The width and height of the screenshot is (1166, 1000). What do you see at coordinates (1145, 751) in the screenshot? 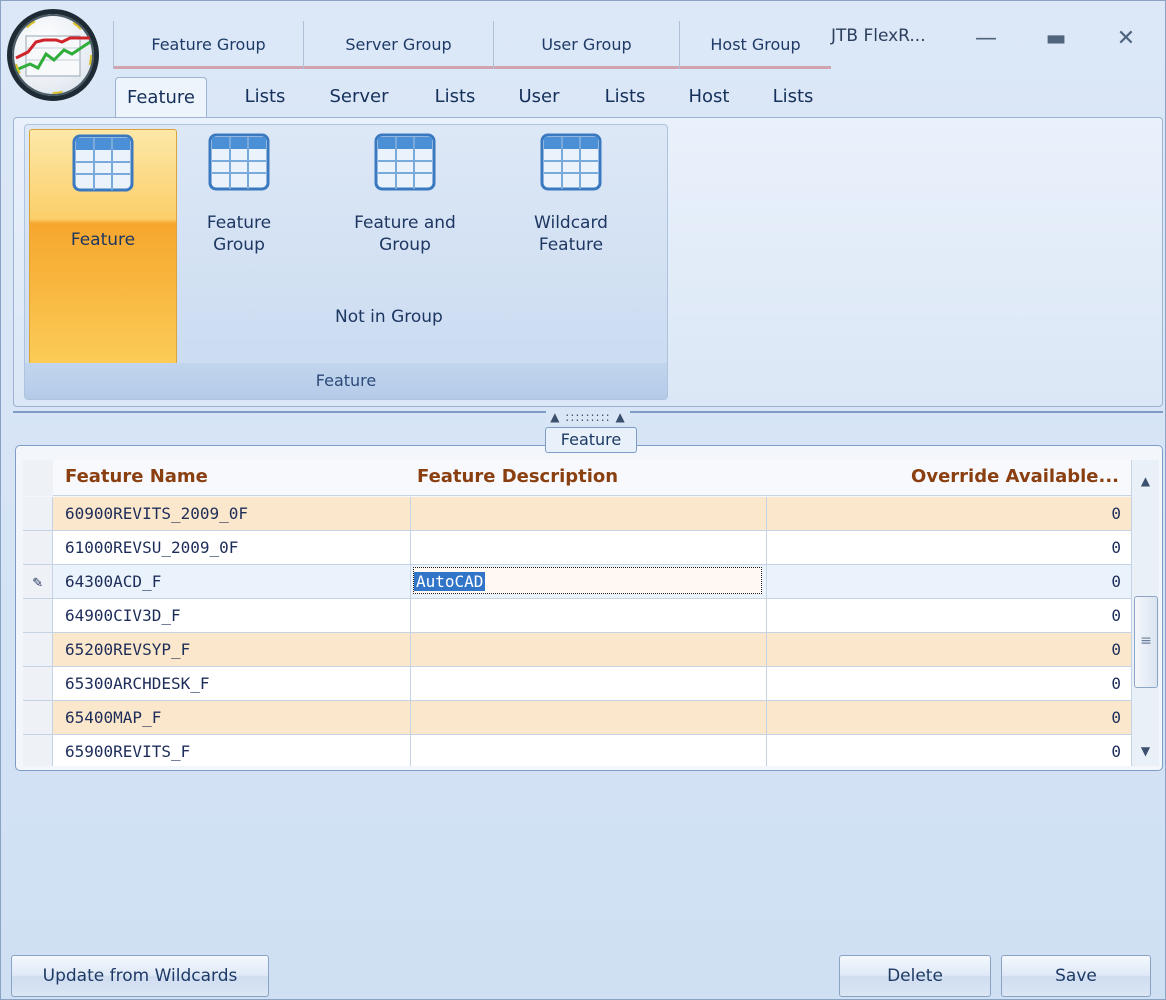
I see `scroll-down-arrow-icon: ▼` at bounding box center [1145, 751].